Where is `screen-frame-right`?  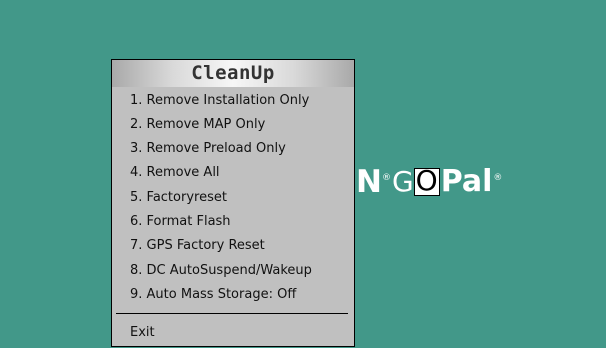
screen-frame-right is located at coordinates (610, 176).